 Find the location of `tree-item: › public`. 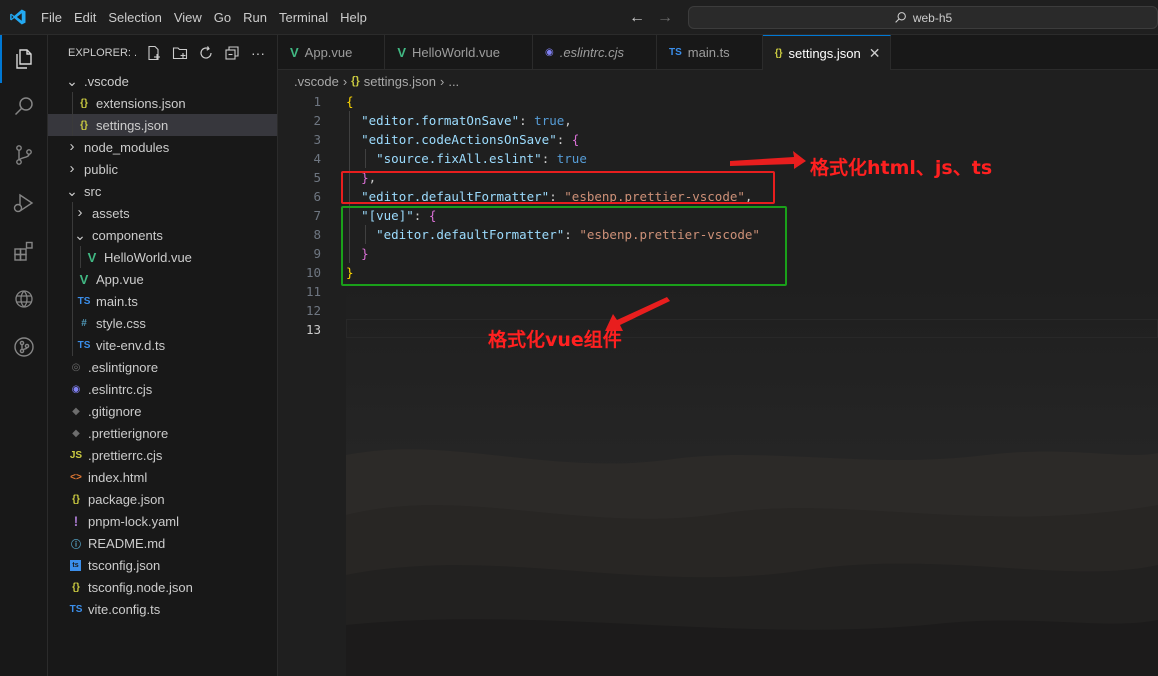

tree-item: › public is located at coordinates (162, 169).